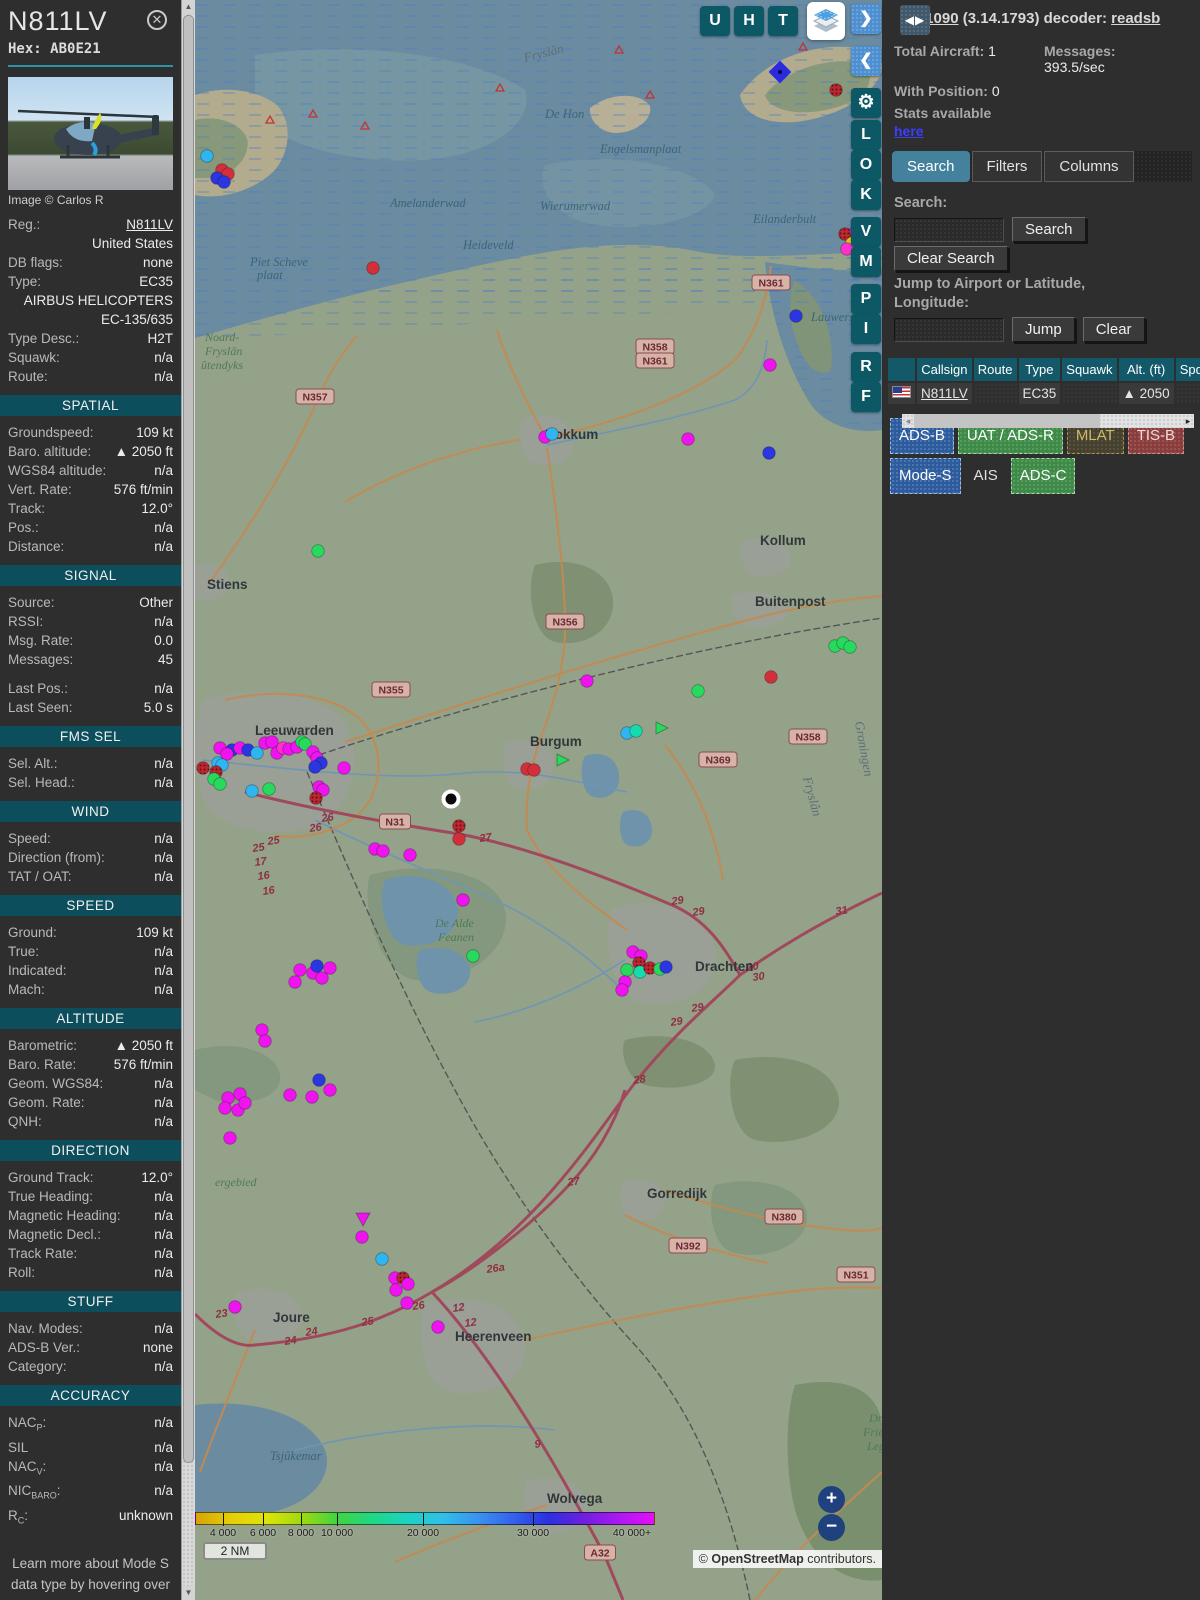 This screenshot has height=1600, width=1200. What do you see at coordinates (903, 130) in the screenshot?
I see `stats-here-link: here` at bounding box center [903, 130].